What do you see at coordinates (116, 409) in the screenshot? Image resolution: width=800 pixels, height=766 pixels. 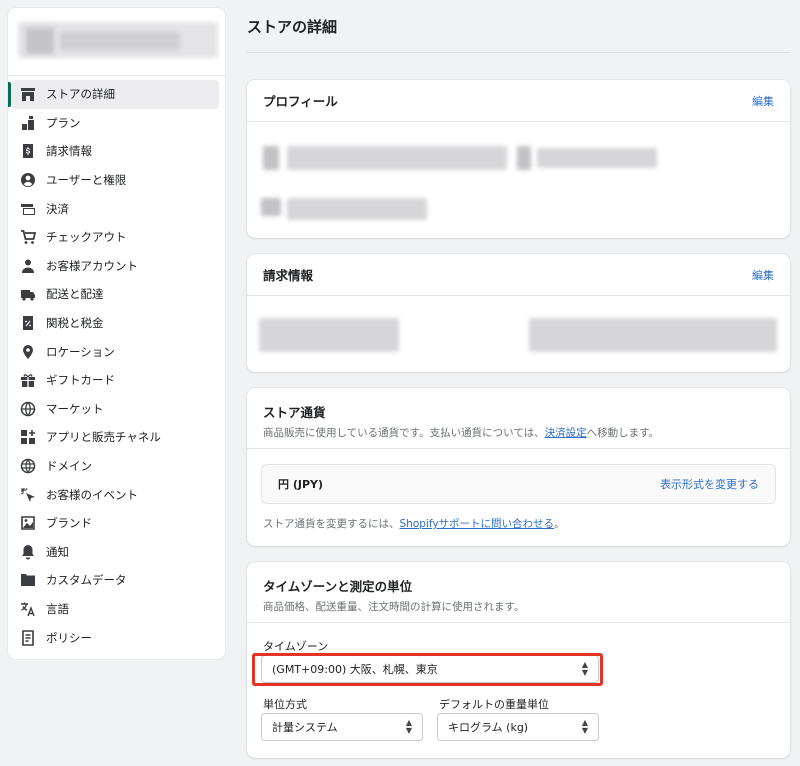 I see `sidebar-item-globe: マーケット` at bounding box center [116, 409].